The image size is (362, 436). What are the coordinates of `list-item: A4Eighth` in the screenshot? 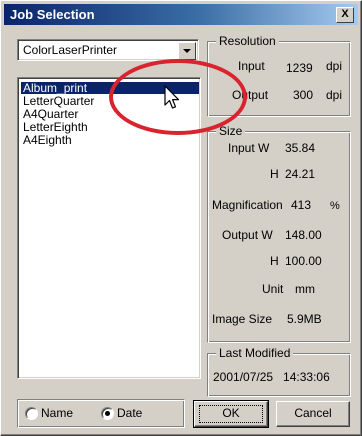 It's located at (110, 140).